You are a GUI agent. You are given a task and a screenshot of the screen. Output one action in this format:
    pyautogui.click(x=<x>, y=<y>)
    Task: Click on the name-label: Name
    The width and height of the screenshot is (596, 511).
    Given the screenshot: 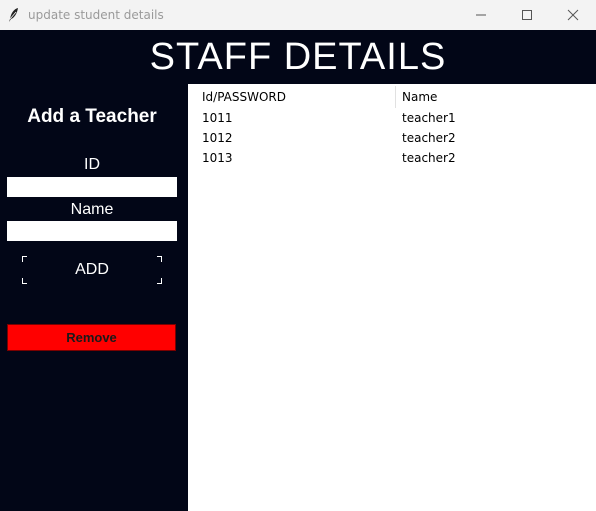 What is the action you would take?
    pyautogui.click(x=92, y=209)
    